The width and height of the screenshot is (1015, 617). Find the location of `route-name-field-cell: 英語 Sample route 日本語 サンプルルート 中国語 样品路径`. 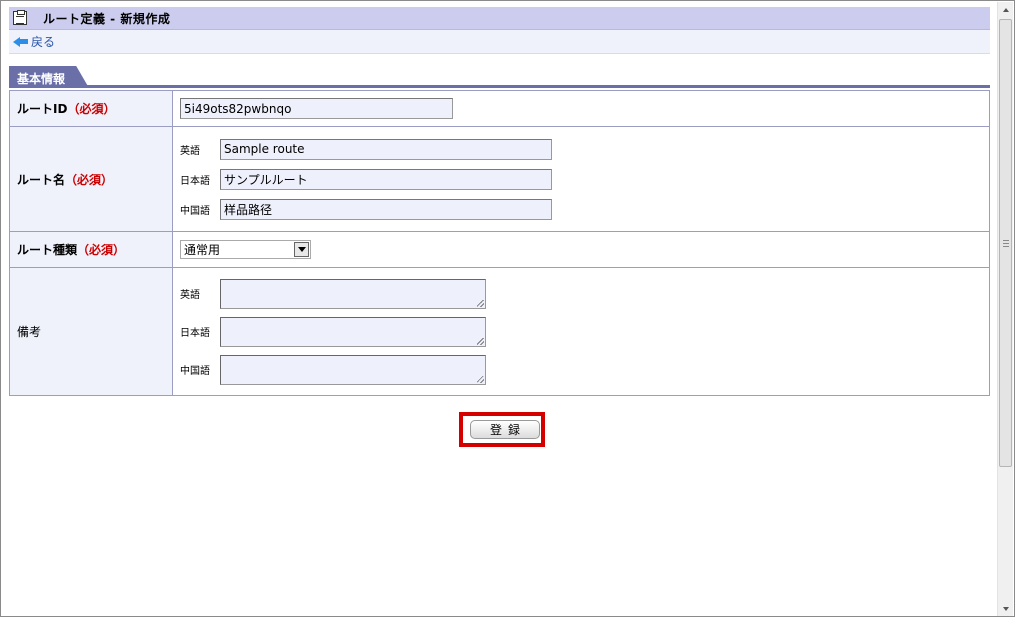

route-name-field-cell: 英語 Sample route 日本語 サンプルルート 中国語 样品路径 is located at coordinates (581, 179).